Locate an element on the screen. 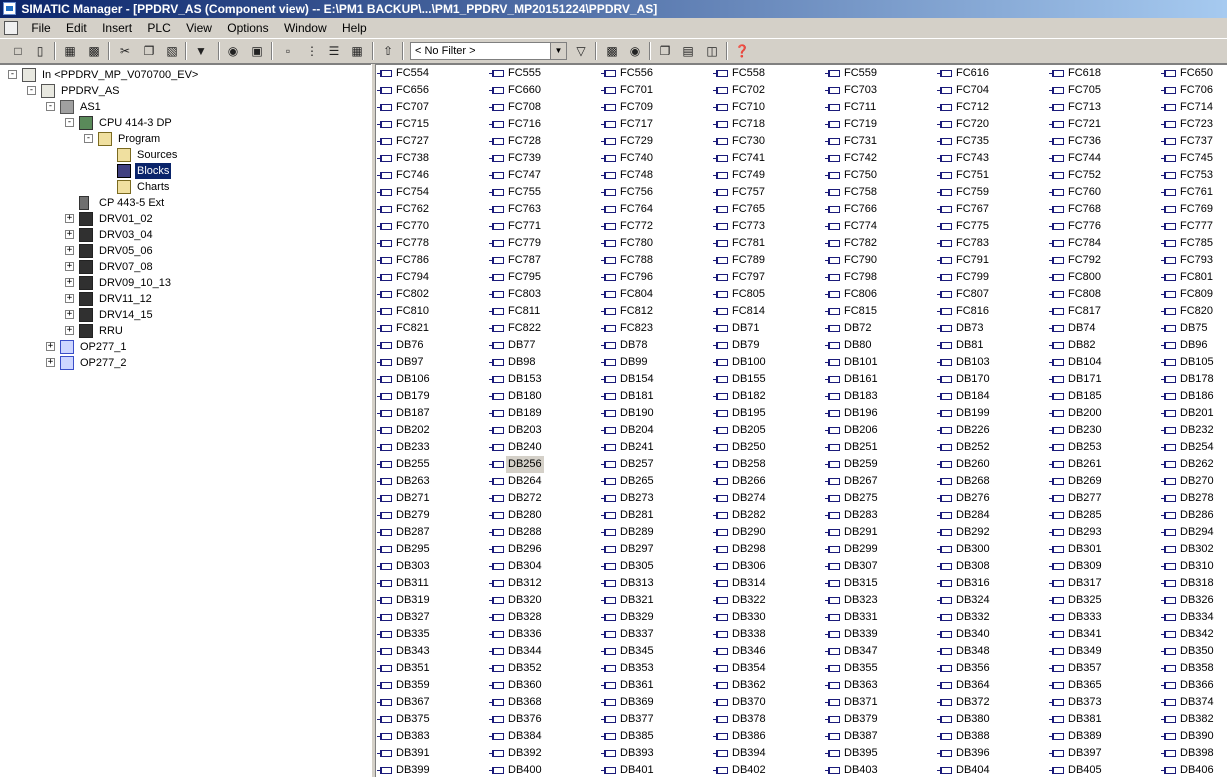 This screenshot has height=777, width=1227. block-item: FC820 is located at coordinates (1194, 311).